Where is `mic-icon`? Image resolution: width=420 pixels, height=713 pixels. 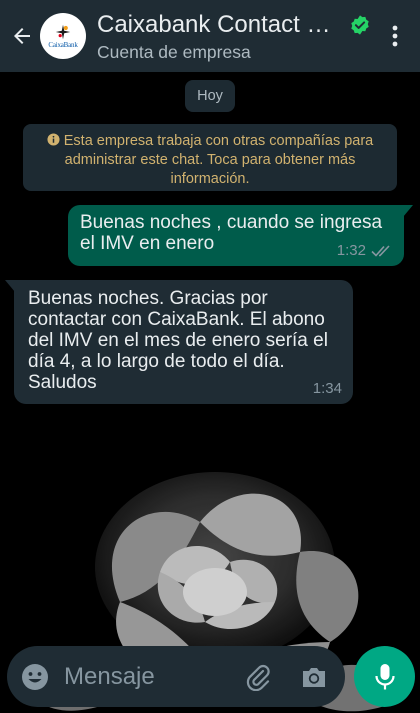
mic-icon is located at coordinates (384, 676).